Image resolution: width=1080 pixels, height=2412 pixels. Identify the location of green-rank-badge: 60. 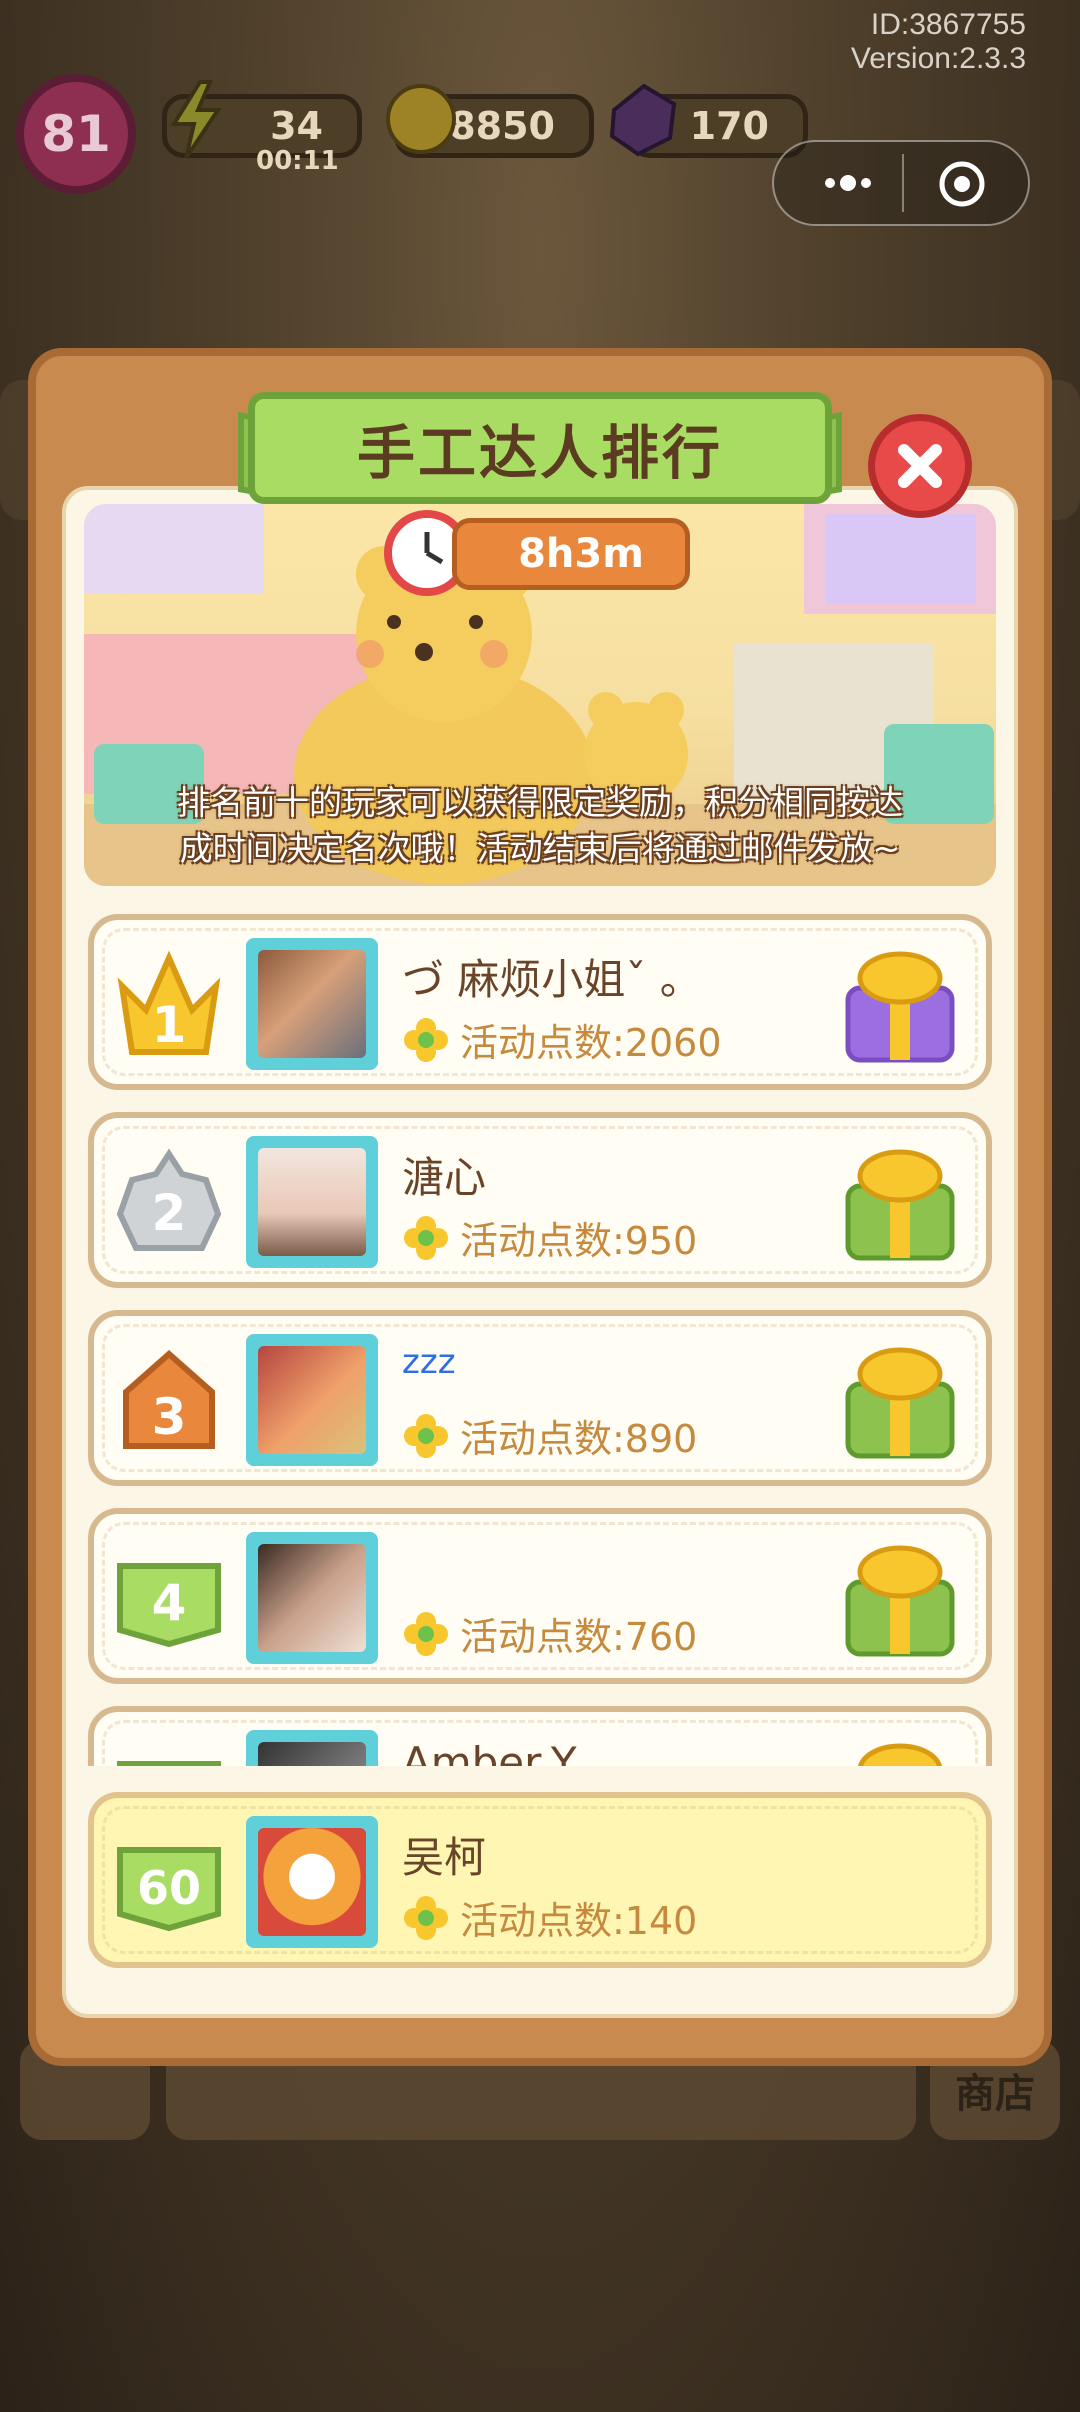
(169, 1883).